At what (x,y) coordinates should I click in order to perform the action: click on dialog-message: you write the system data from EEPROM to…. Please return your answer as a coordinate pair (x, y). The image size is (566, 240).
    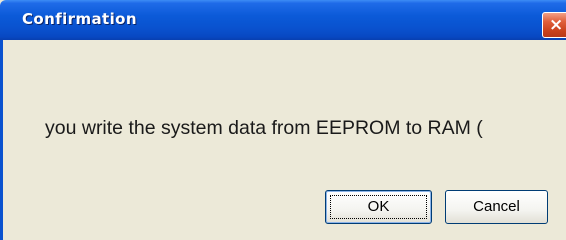
    Looking at the image, I should click on (264, 128).